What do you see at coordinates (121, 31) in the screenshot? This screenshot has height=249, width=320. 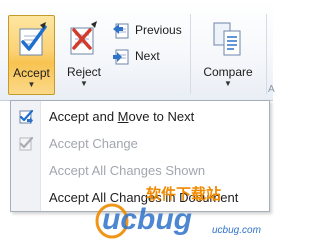 I see `previous-change-icon` at bounding box center [121, 31].